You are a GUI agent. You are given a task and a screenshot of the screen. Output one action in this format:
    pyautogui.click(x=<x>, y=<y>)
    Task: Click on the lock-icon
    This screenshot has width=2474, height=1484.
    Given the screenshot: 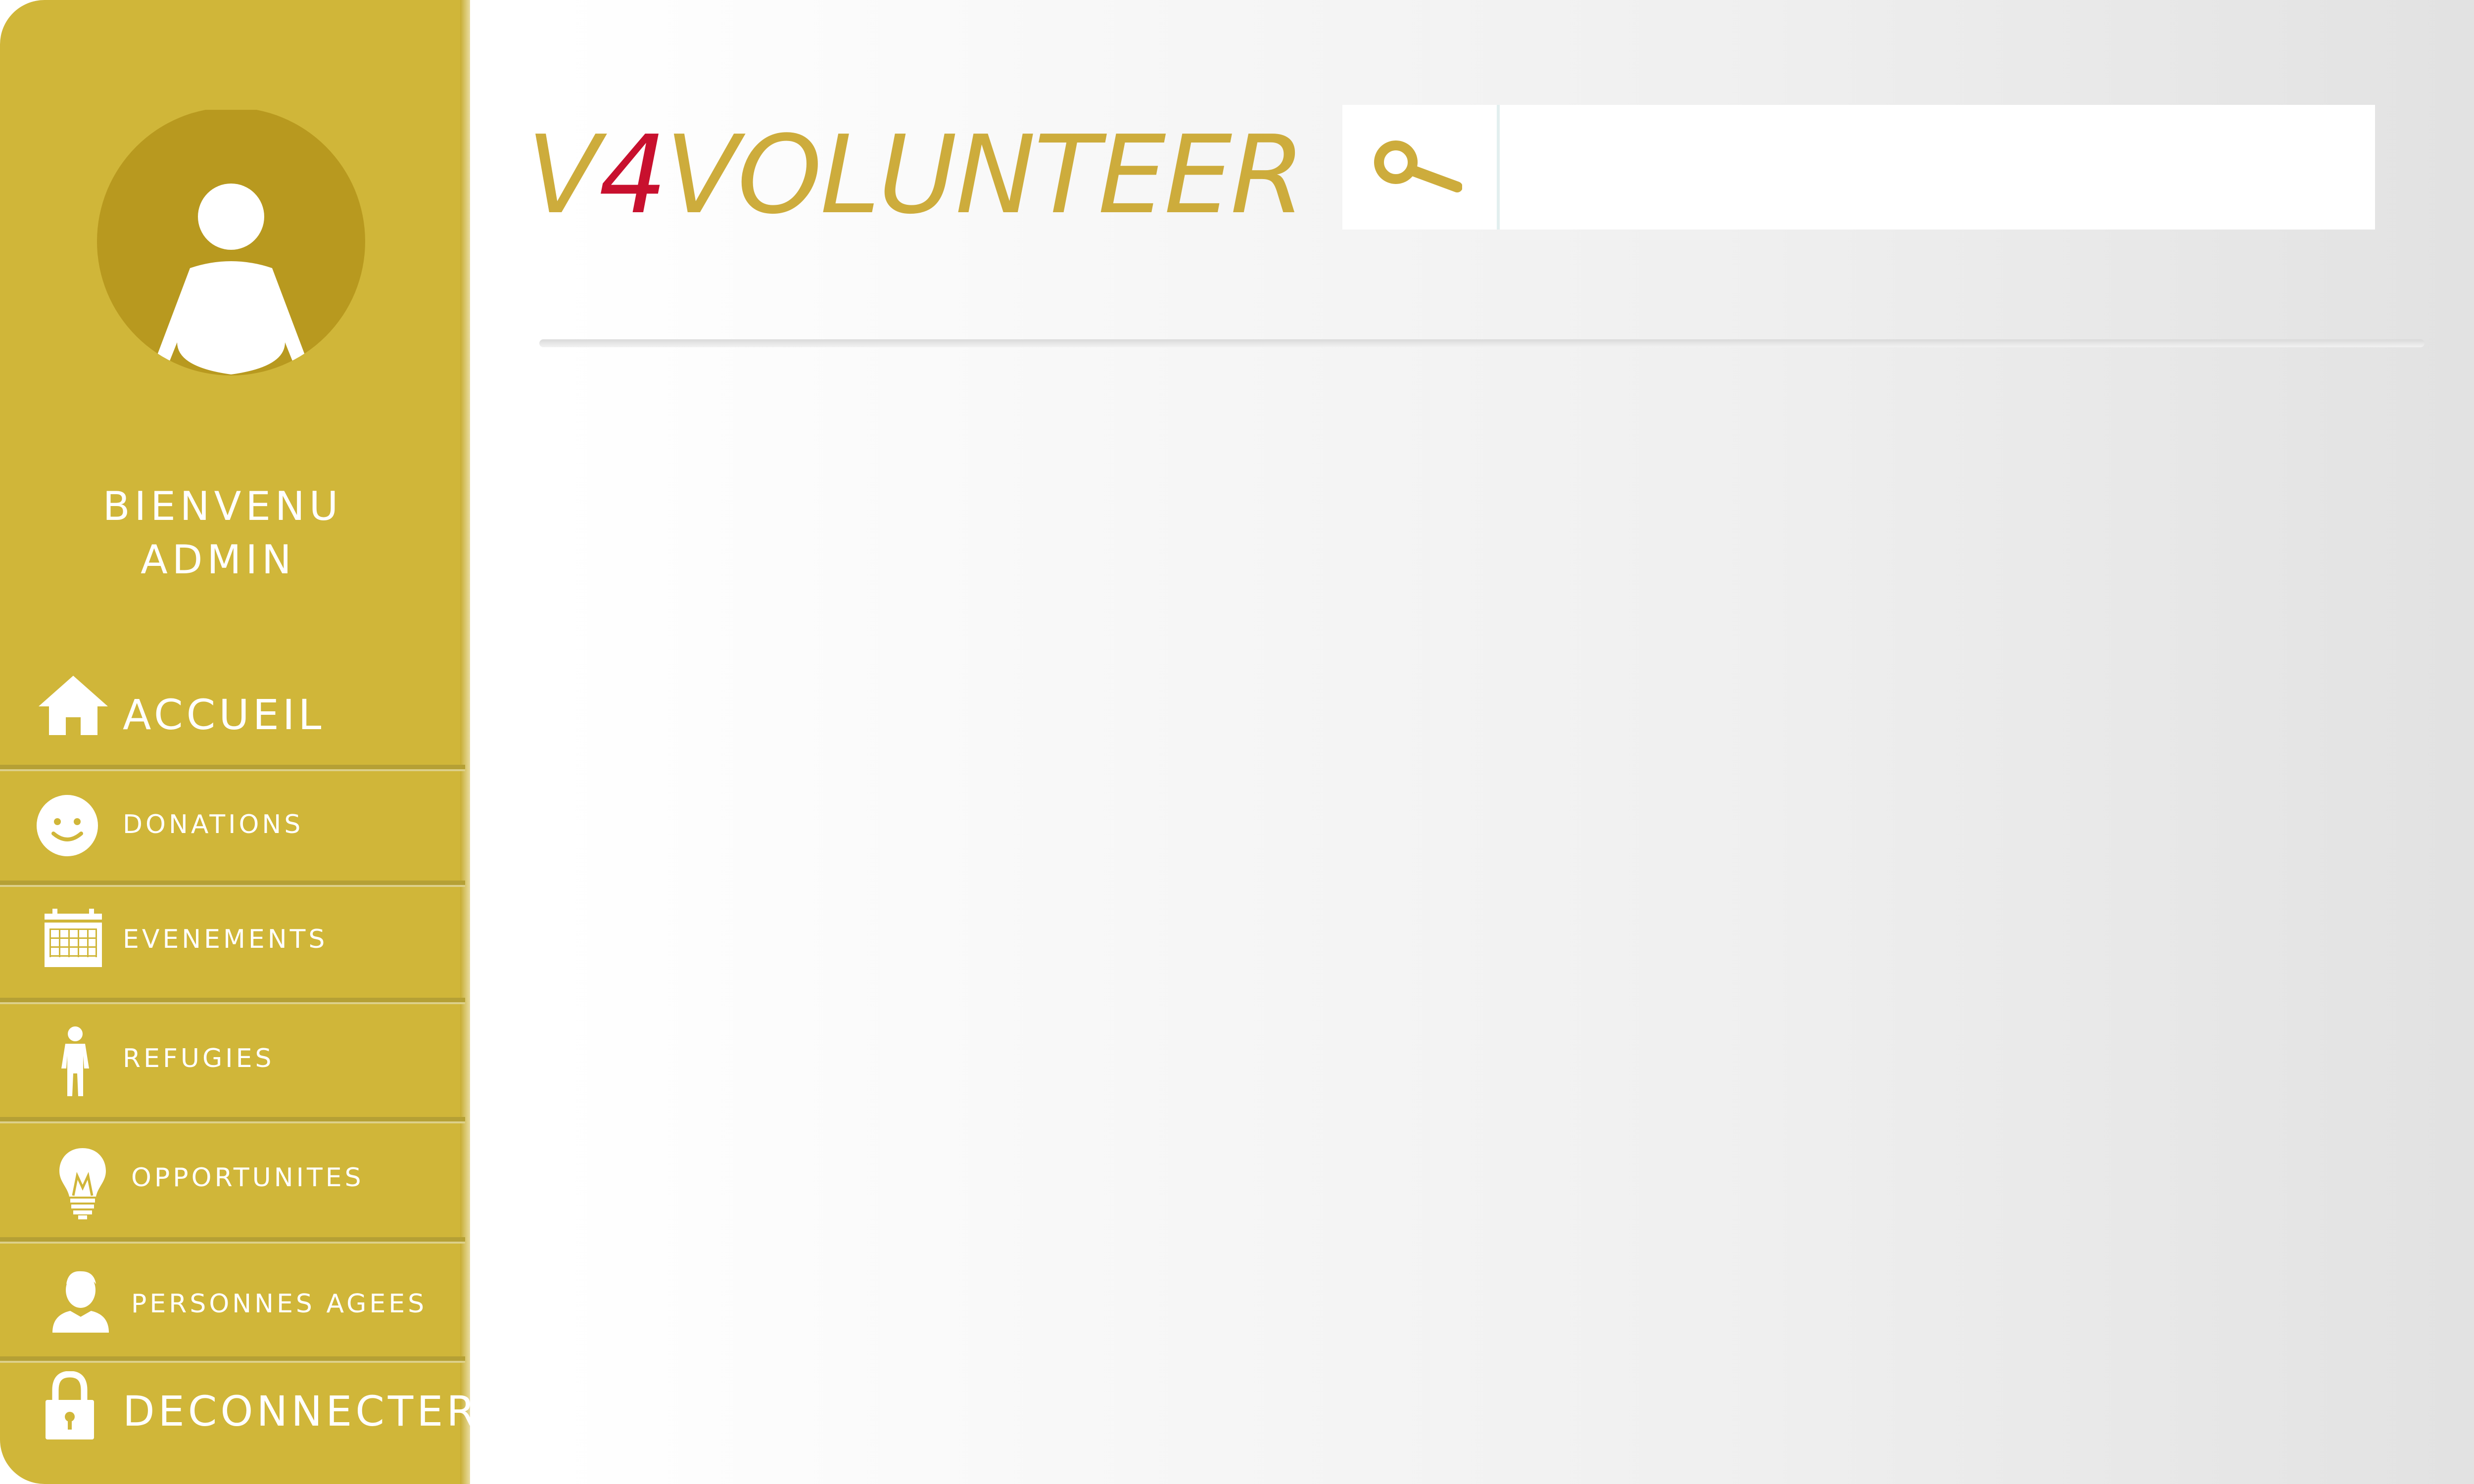 What is the action you would take?
    pyautogui.click(x=70, y=1405)
    